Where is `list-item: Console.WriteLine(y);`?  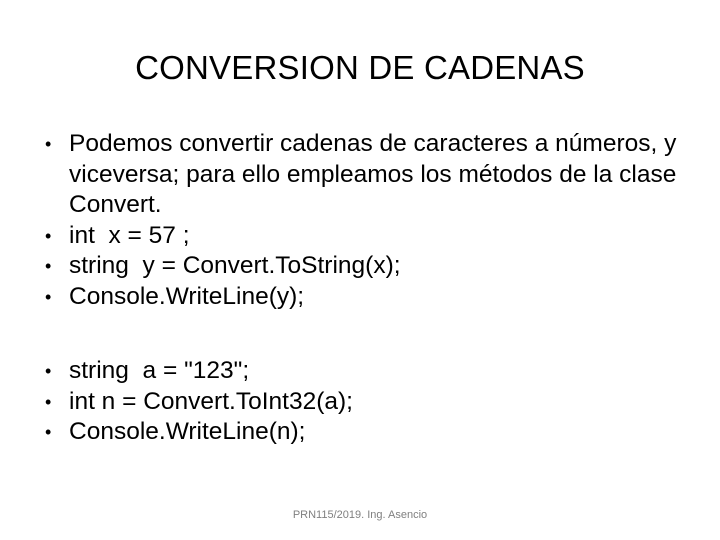
list-item: Console.WriteLine(y); is located at coordinates (360, 297).